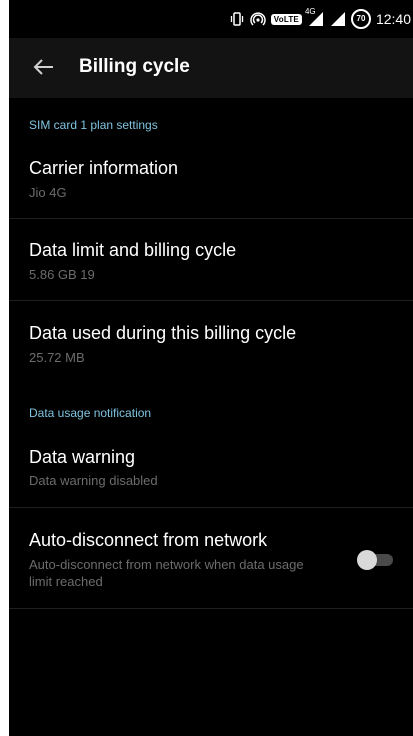 This screenshot has width=413, height=736. Describe the element at coordinates (48, 192) in the screenshot. I see `carrier-information-value: Jio 4G` at that location.